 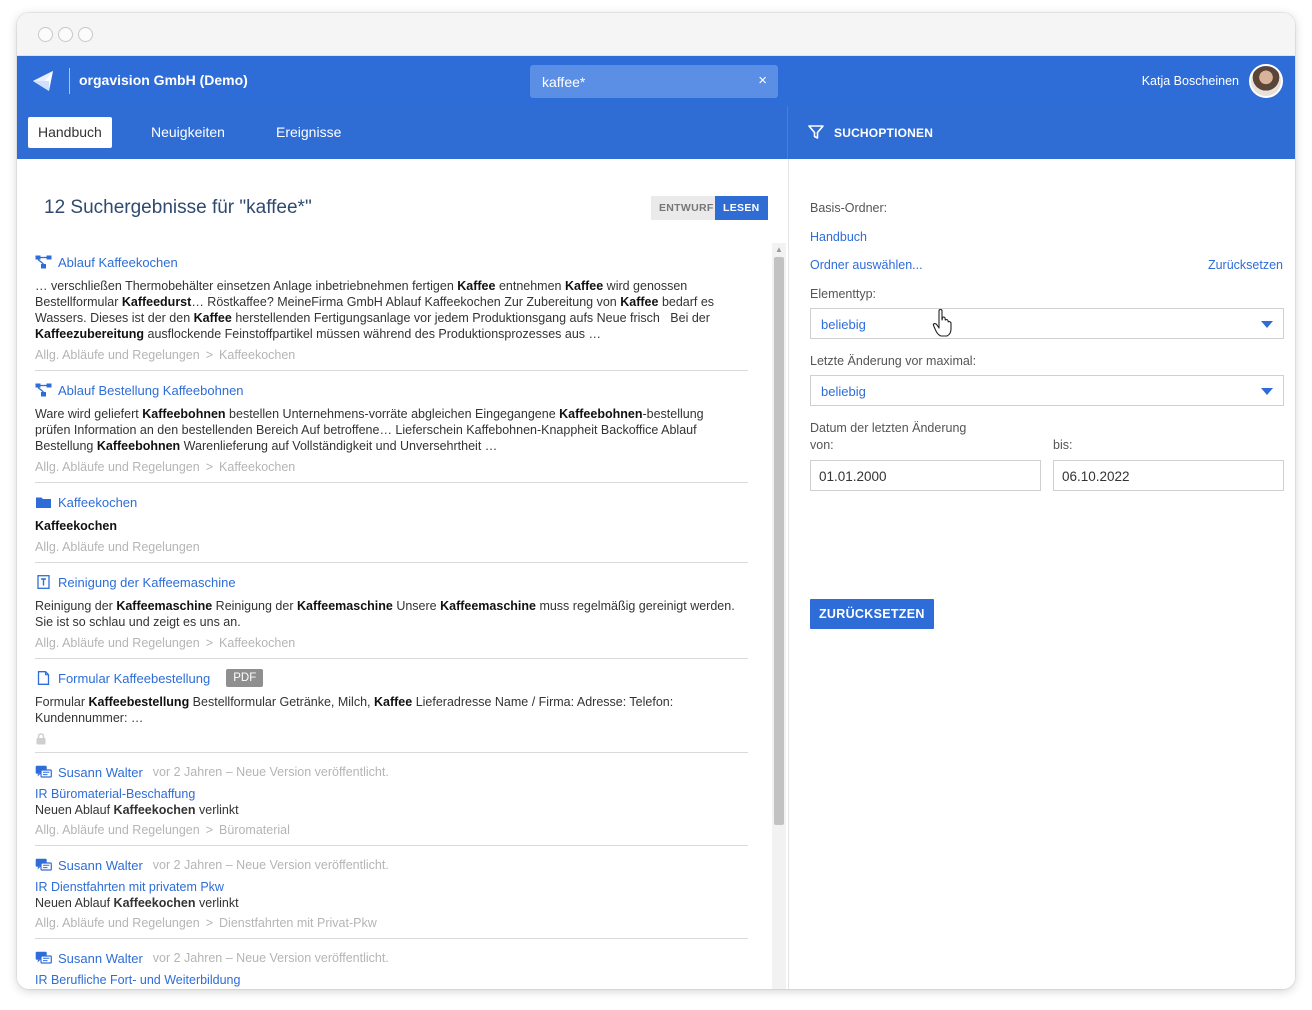 What do you see at coordinates (883, 133) in the screenshot?
I see `search-options-toggle: SUCHOPTIONEN` at bounding box center [883, 133].